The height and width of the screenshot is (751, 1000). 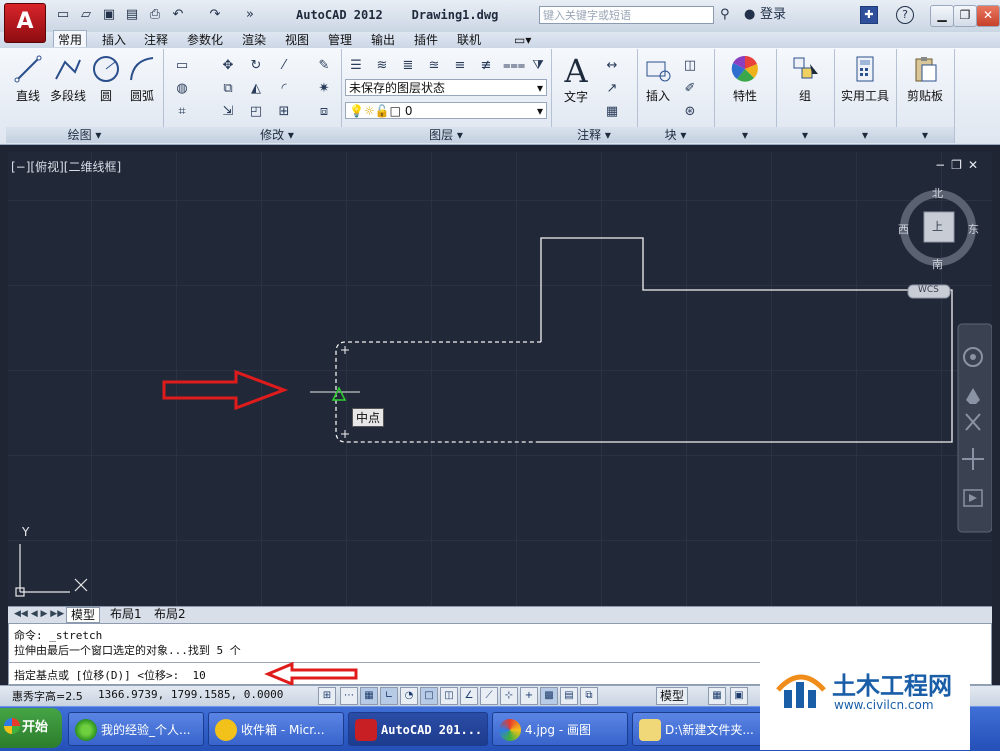 What do you see at coordinates (429, 696) in the screenshot?
I see `object-snap-toggle: □` at bounding box center [429, 696].